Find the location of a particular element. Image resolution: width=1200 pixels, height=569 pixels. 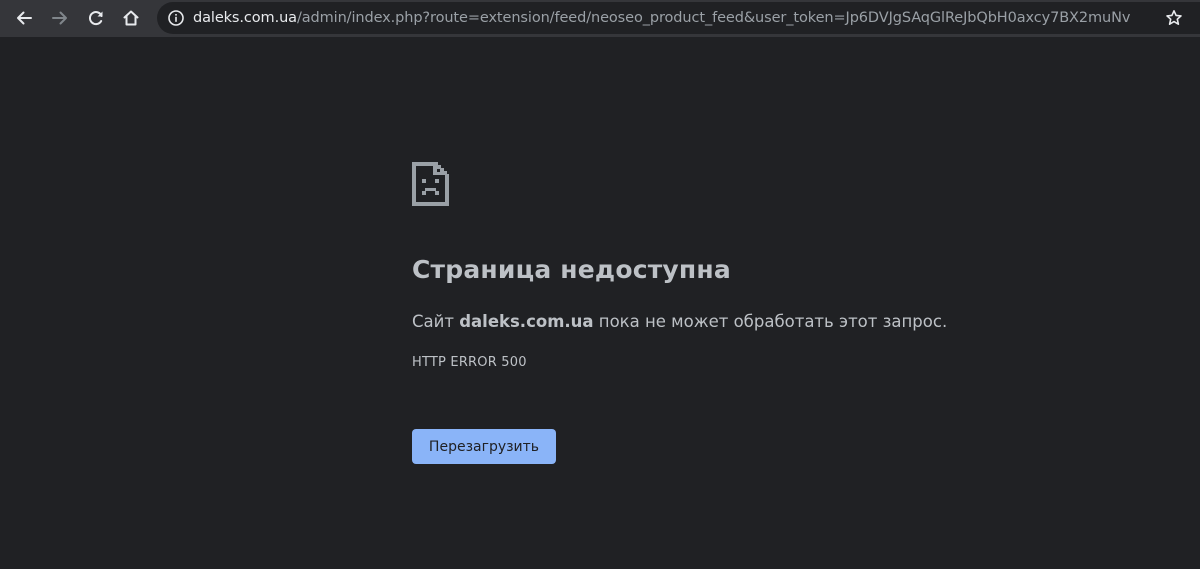

bookmark-button is located at coordinates (1174, 18).